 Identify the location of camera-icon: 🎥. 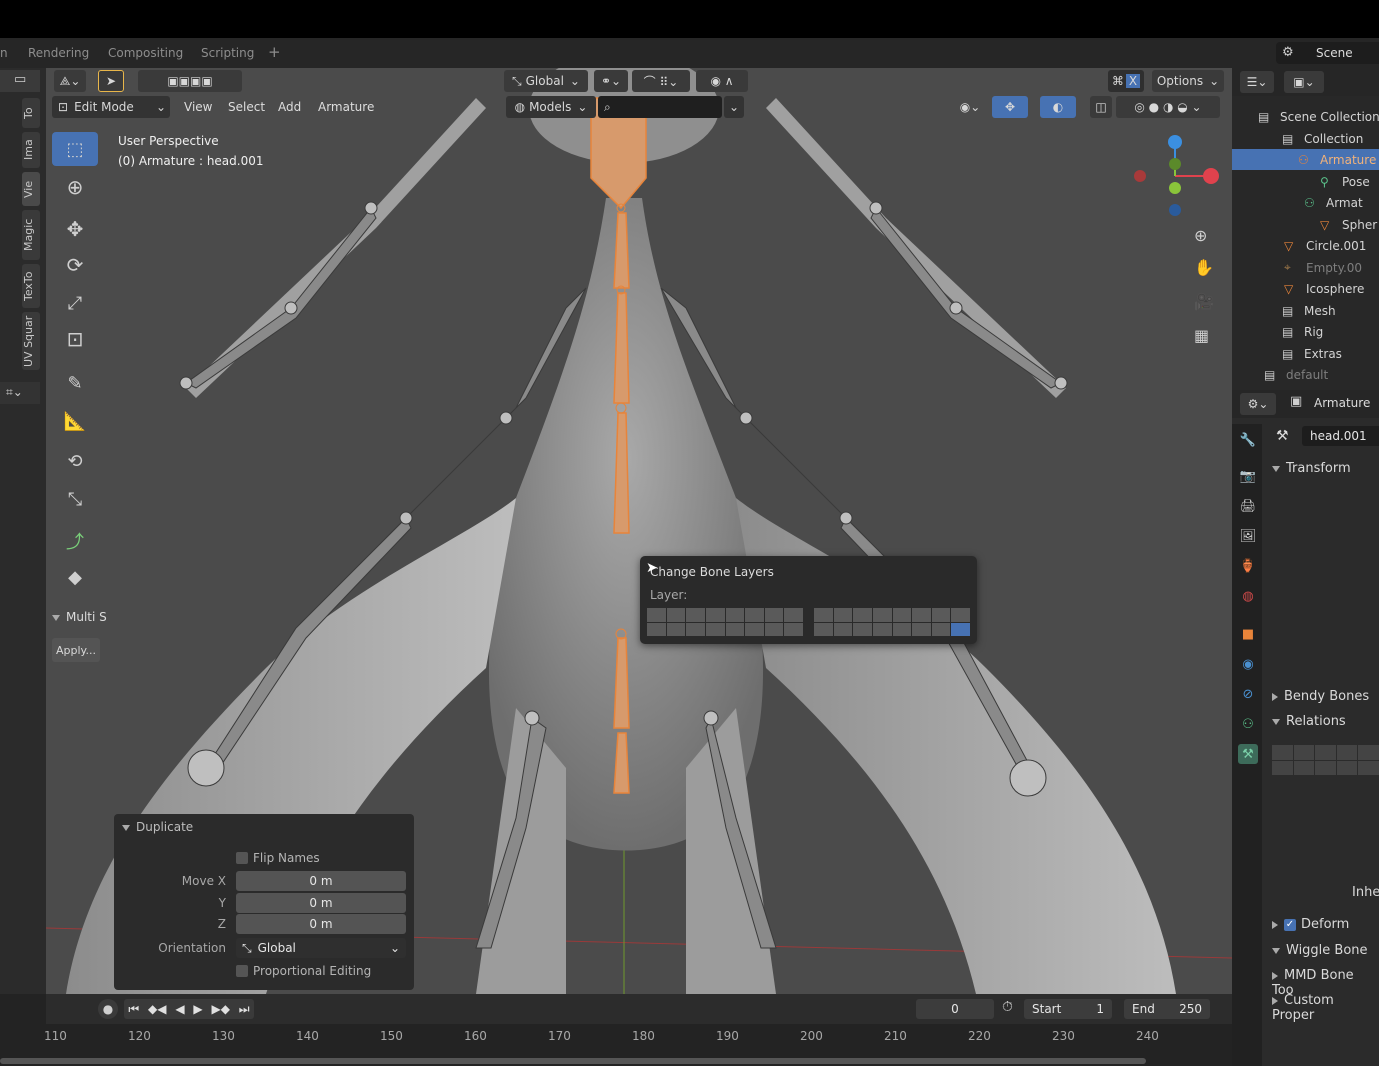
(1204, 301).